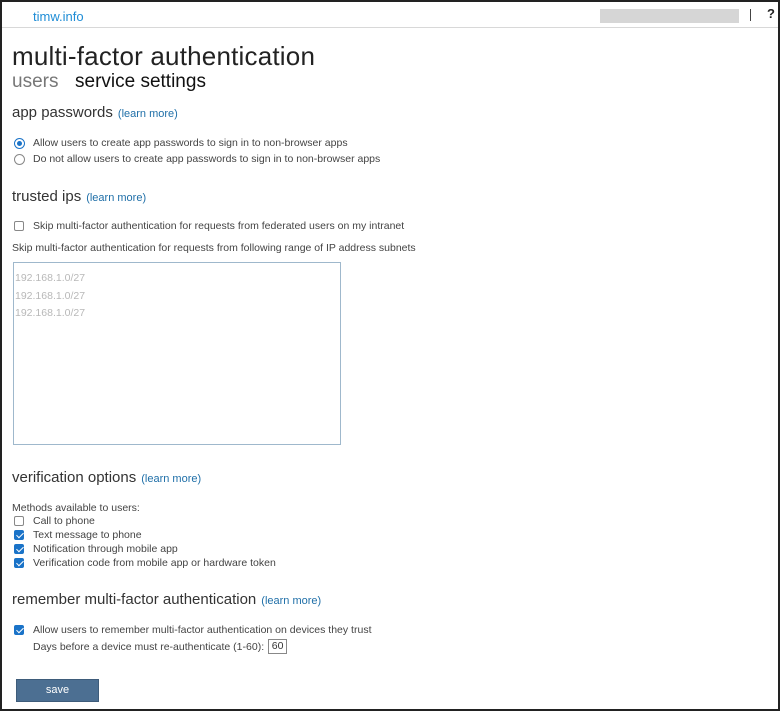  I want to click on method-text-message: Text message to phone, so click(78, 535).